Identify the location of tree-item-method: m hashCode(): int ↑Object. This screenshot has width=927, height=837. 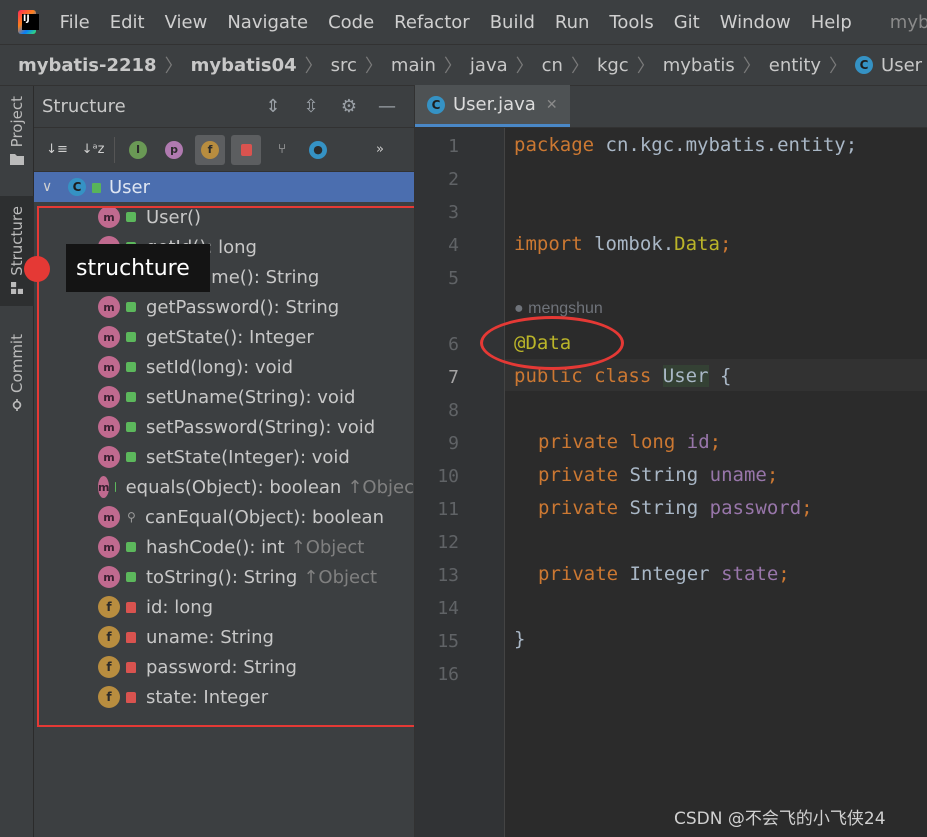
(224, 547).